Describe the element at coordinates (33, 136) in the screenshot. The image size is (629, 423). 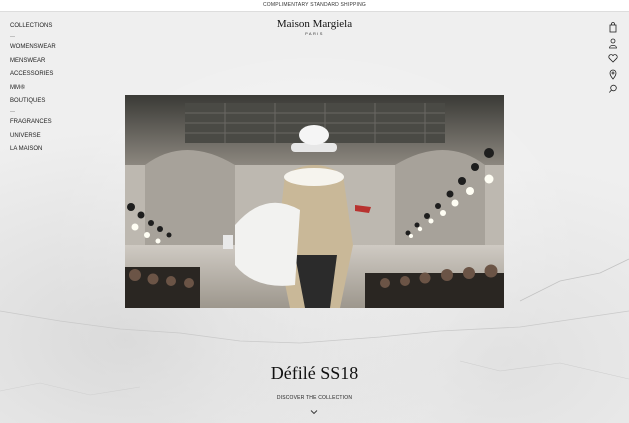
I see `nav-item-universe: UNIVERSE` at that location.